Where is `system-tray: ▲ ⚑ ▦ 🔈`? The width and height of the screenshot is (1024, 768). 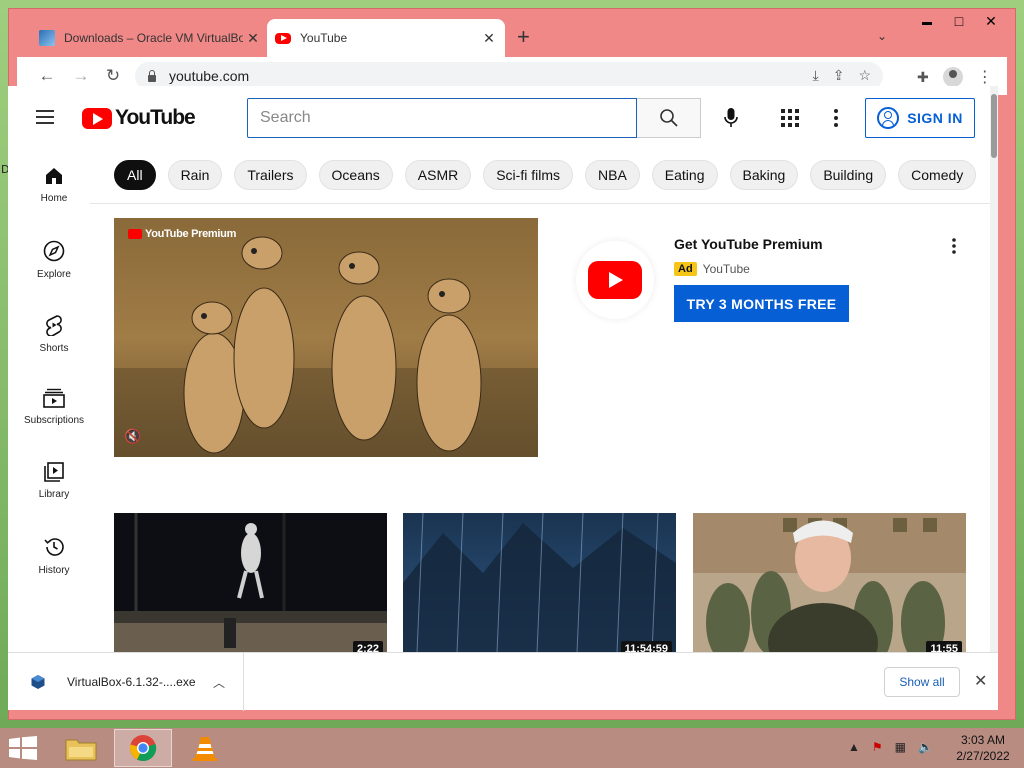
system-tray: ▲ ⚑ ▦ 🔈 is located at coordinates (890, 747).